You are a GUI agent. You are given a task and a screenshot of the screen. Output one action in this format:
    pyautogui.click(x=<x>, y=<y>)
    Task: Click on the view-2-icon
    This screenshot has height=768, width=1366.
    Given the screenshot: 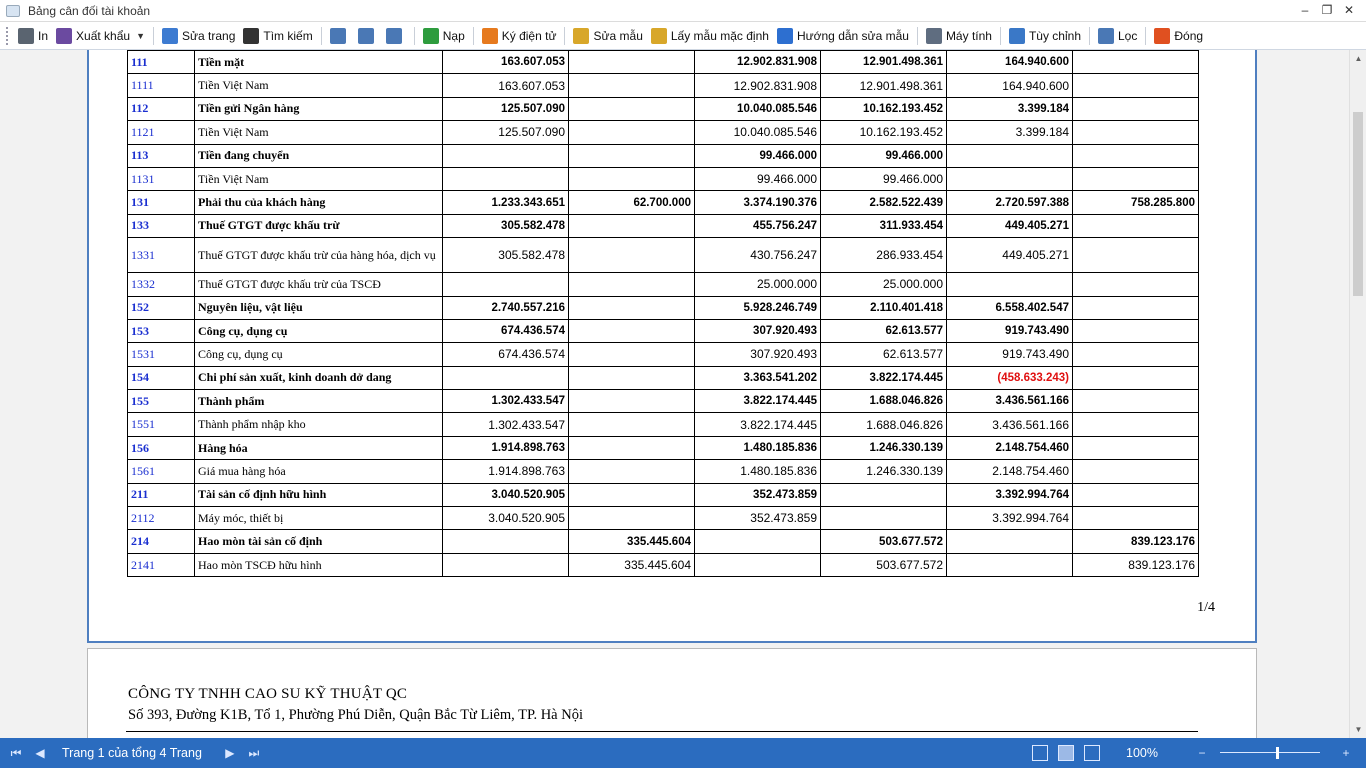 What is the action you would take?
    pyautogui.click(x=365, y=35)
    